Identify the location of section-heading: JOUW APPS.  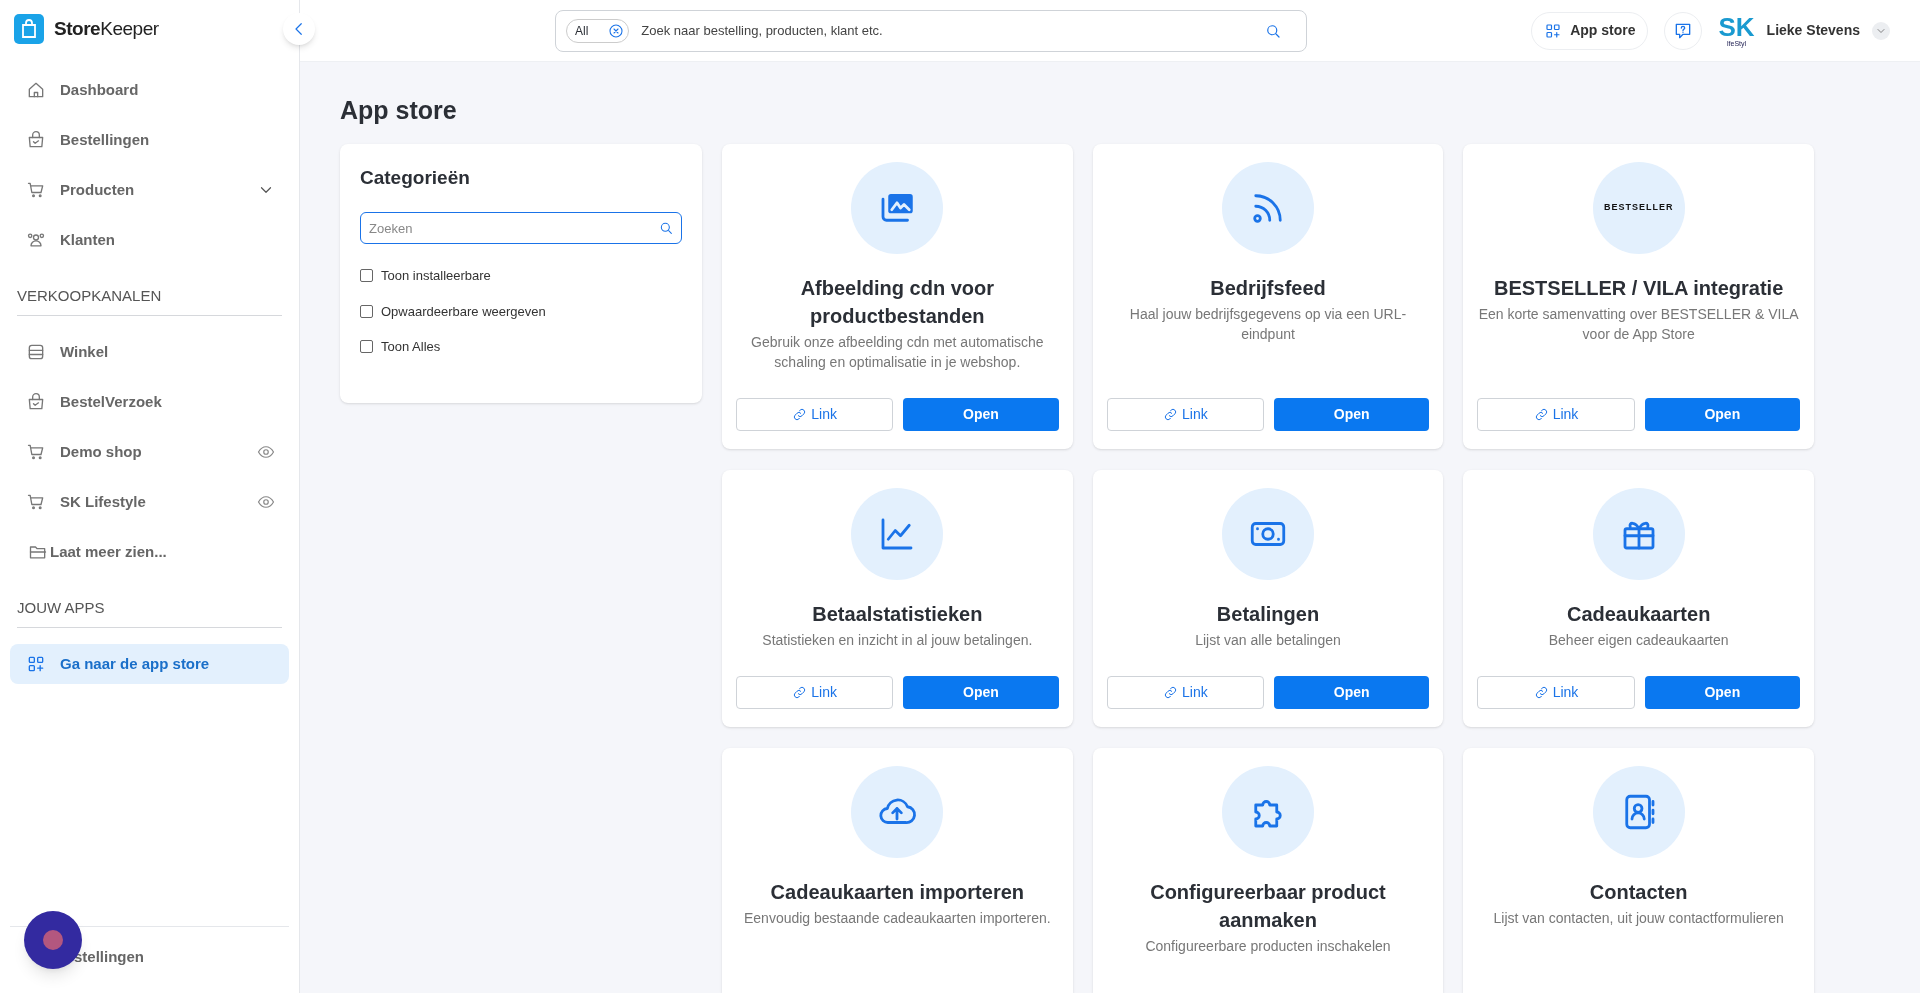
(61, 607).